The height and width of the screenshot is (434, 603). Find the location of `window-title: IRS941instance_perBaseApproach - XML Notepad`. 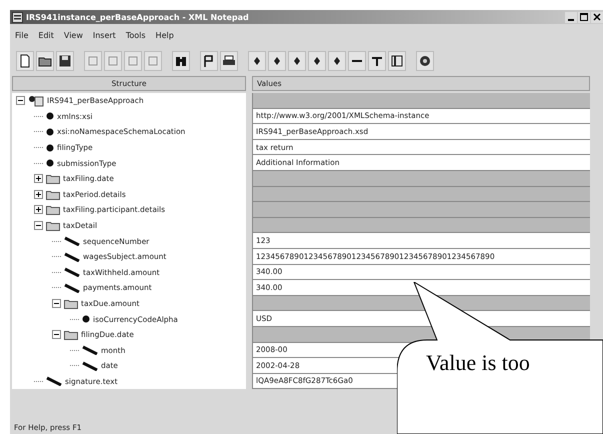

window-title: IRS941instance_perBaseApproach - XML Notepad is located at coordinates (137, 17).